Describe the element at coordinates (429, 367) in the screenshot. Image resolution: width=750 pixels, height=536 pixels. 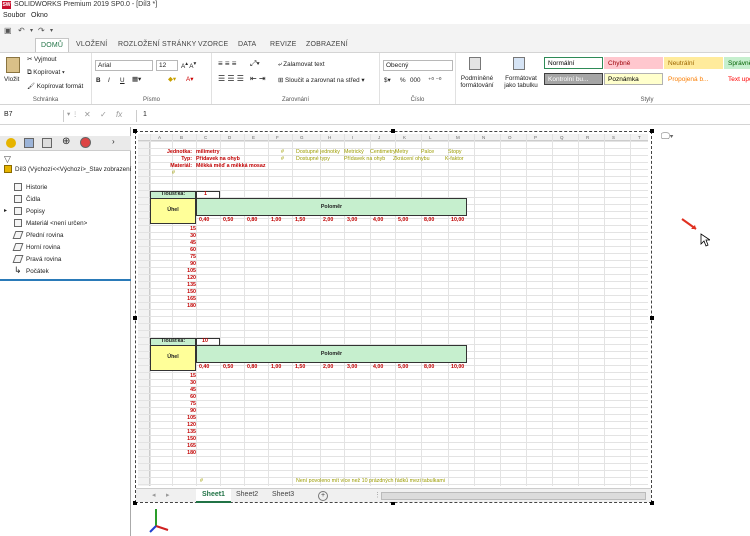
I see `radius-value: 8,00` at that location.